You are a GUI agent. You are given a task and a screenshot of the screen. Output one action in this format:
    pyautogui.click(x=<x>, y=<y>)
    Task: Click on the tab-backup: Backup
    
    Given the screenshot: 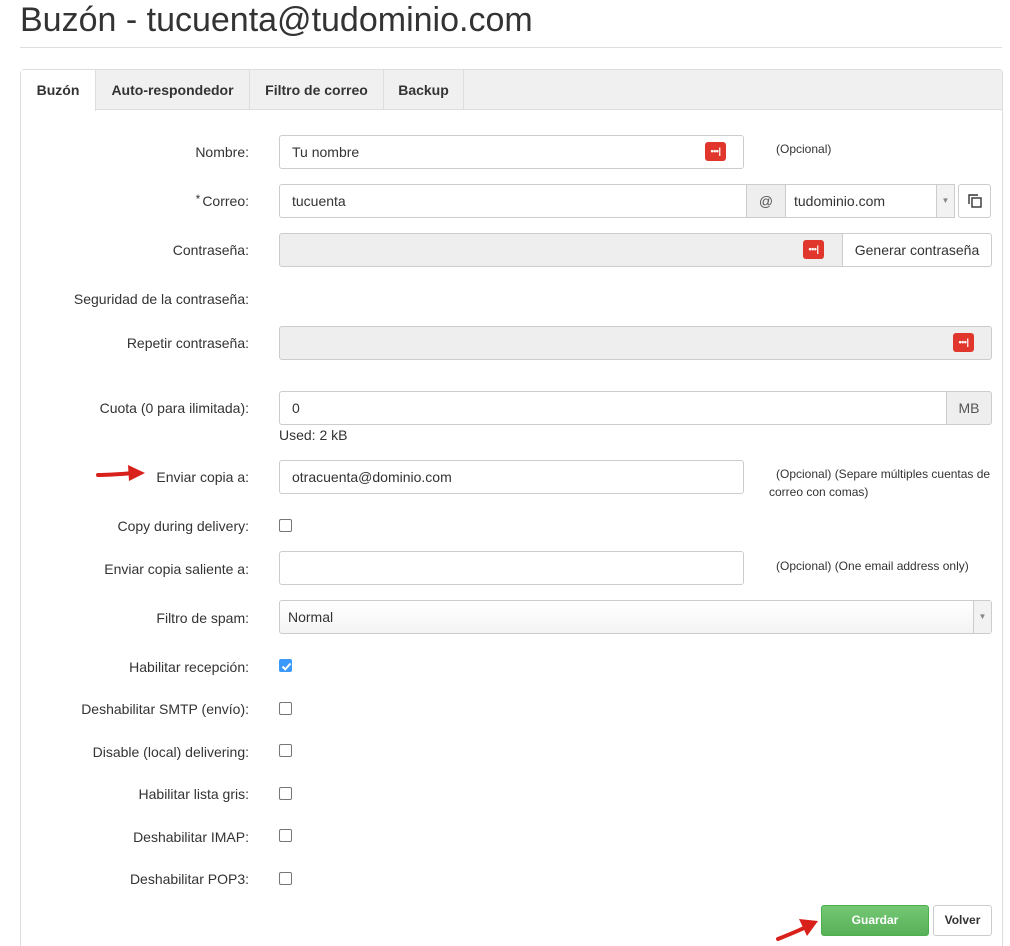 What is the action you would take?
    pyautogui.click(x=424, y=90)
    